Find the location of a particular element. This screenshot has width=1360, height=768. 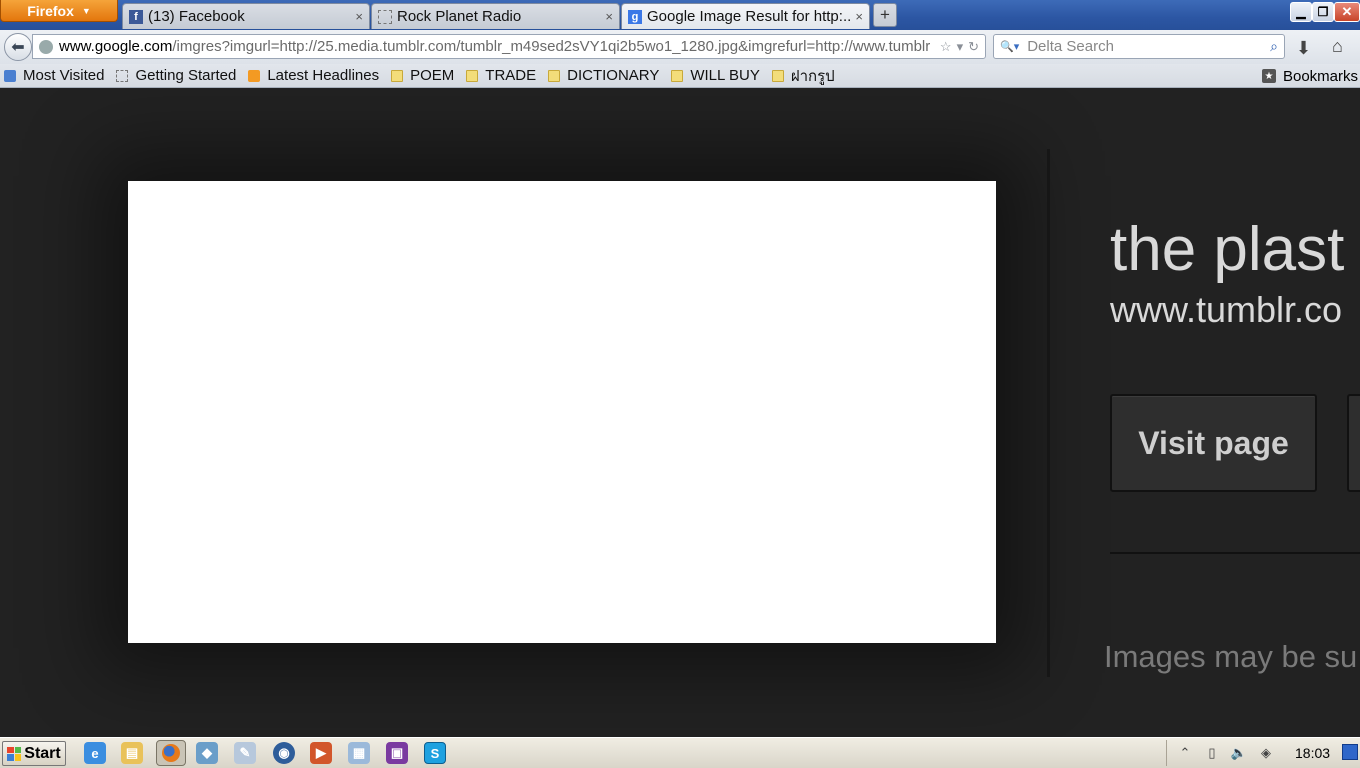

page-title: the plast is located at coordinates (1227, 249).